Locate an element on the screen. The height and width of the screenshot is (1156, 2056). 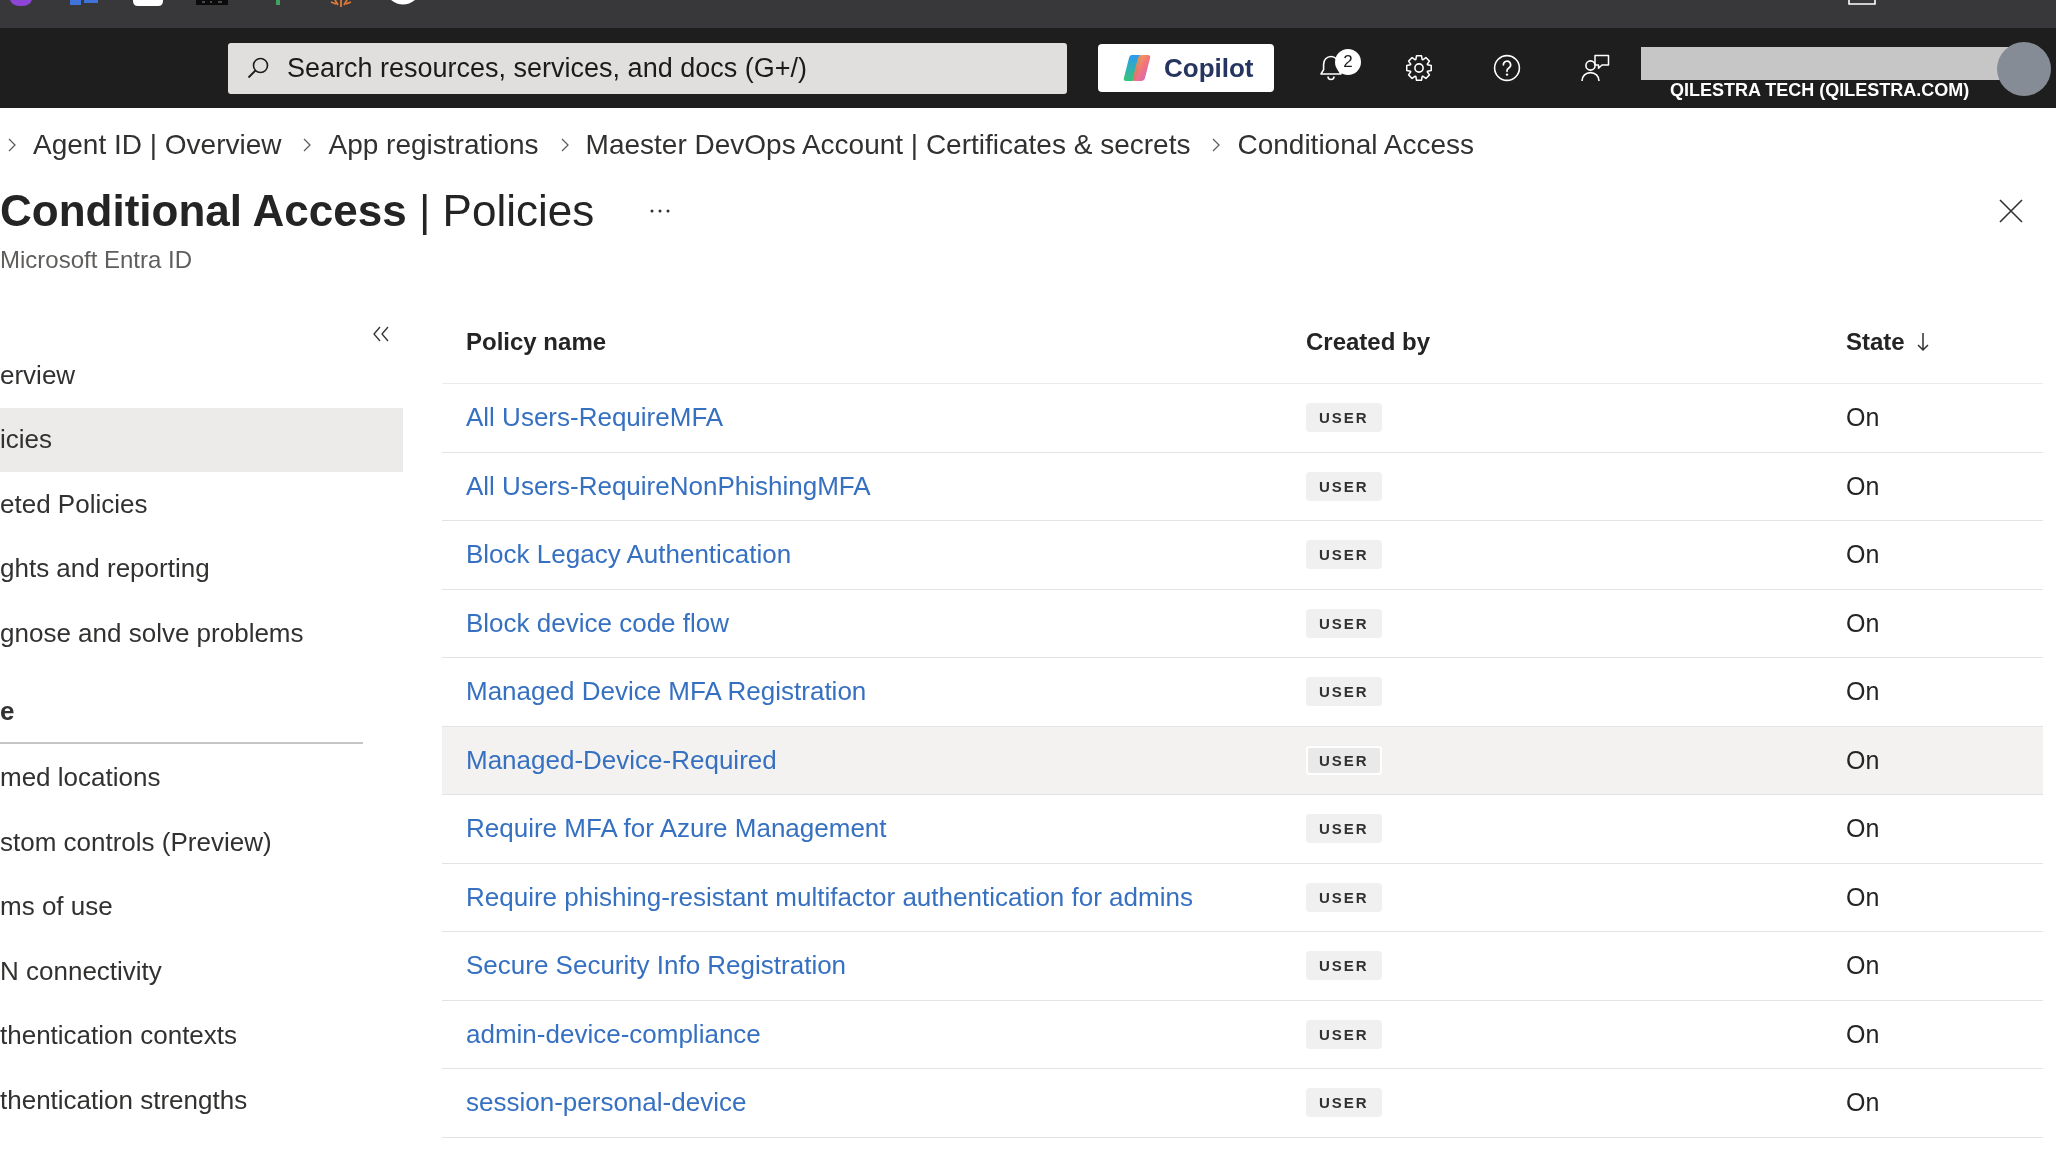
search-field: Search resources, services, and docs (G+/) is located at coordinates (647, 68).